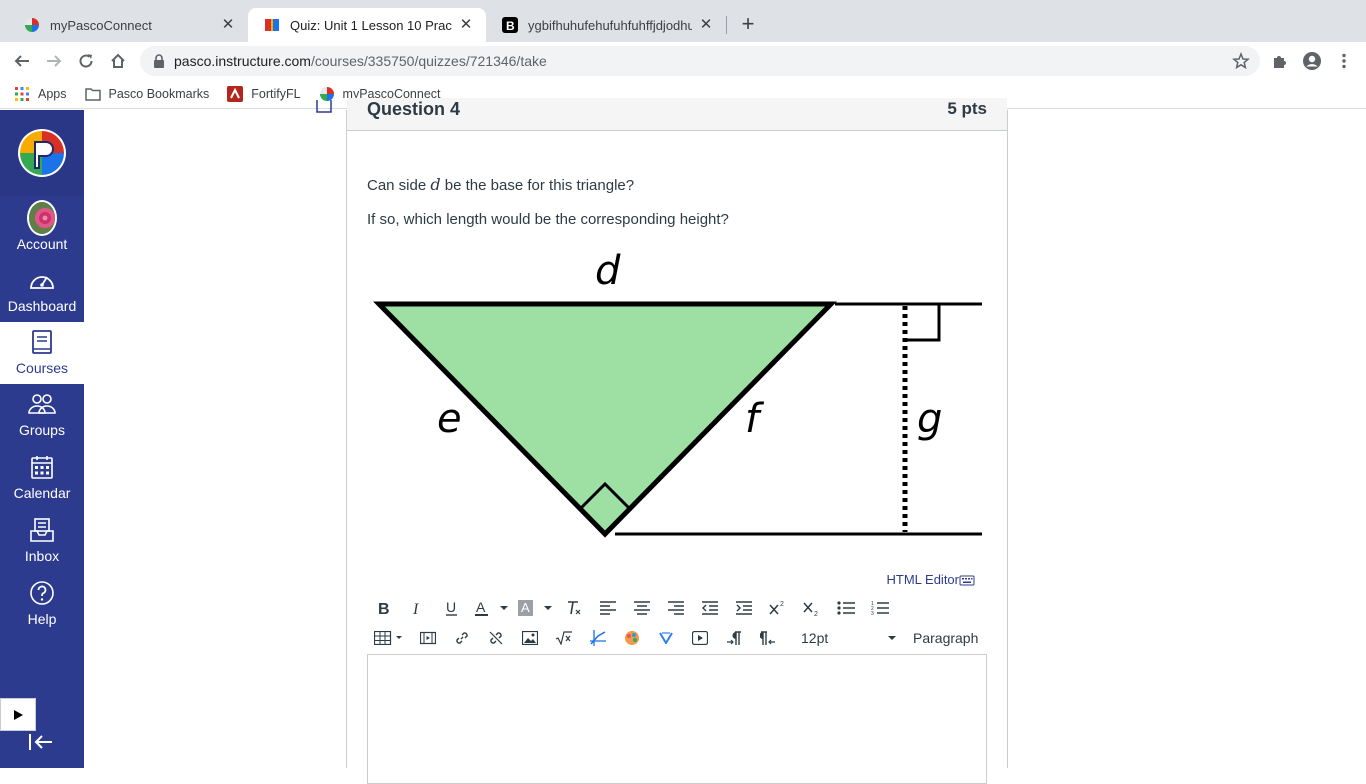 The height and width of the screenshot is (784, 1366). I want to click on nav-account: Account, so click(42, 229).